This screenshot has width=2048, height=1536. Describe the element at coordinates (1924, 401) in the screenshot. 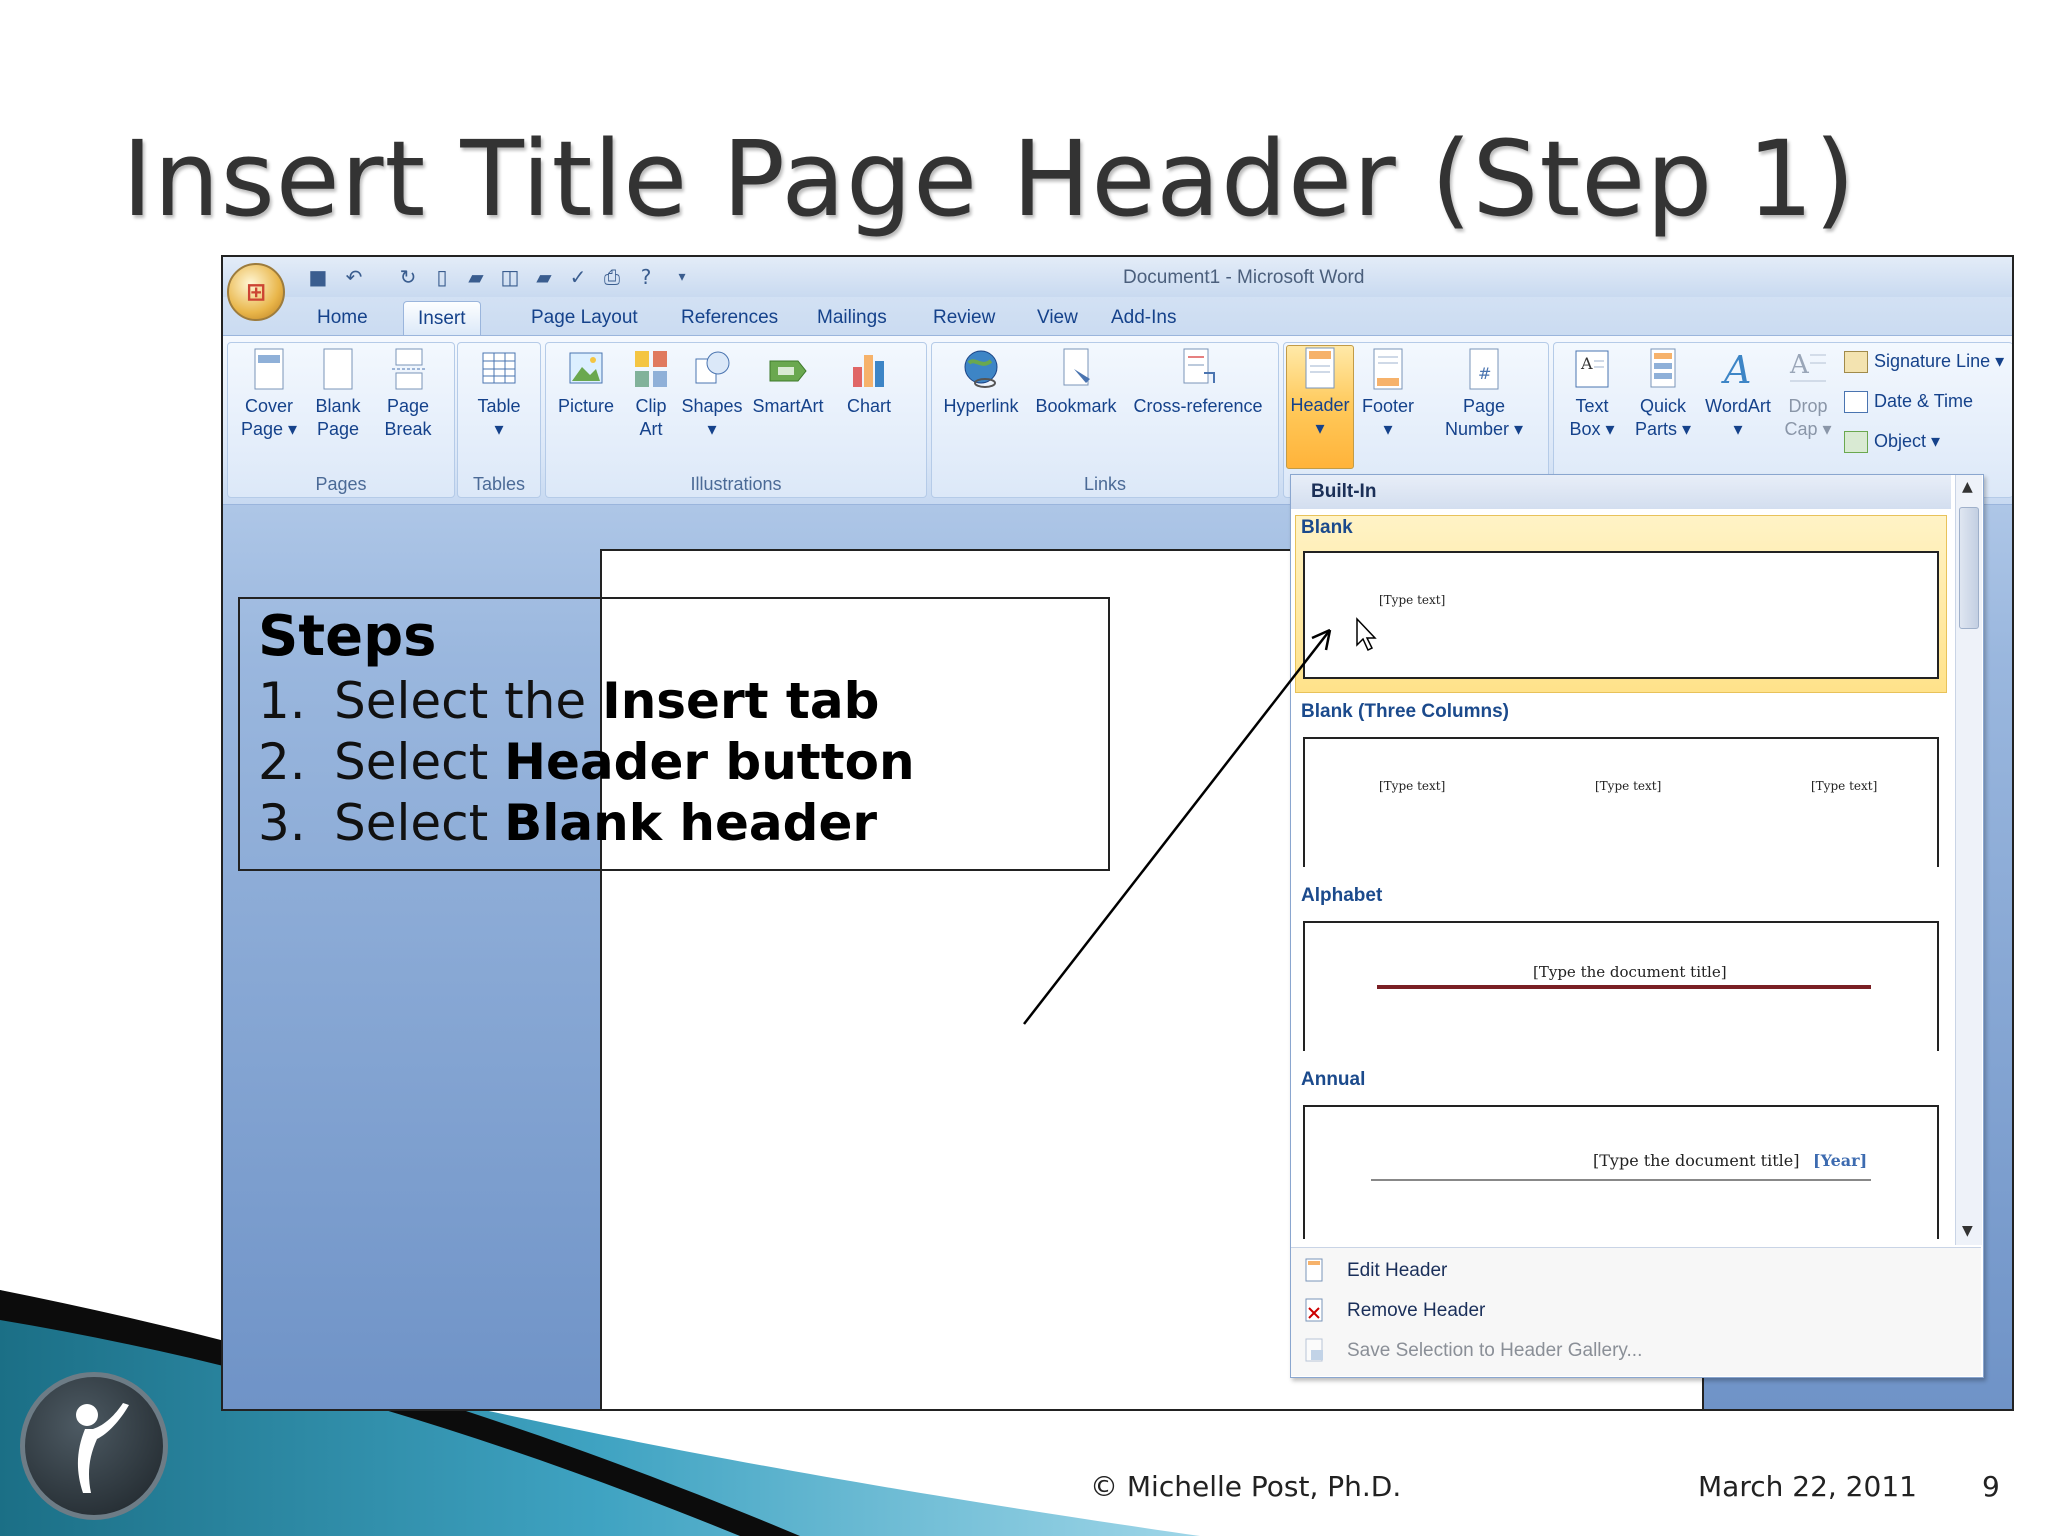

I see `date-time-label: Date & Time` at that location.